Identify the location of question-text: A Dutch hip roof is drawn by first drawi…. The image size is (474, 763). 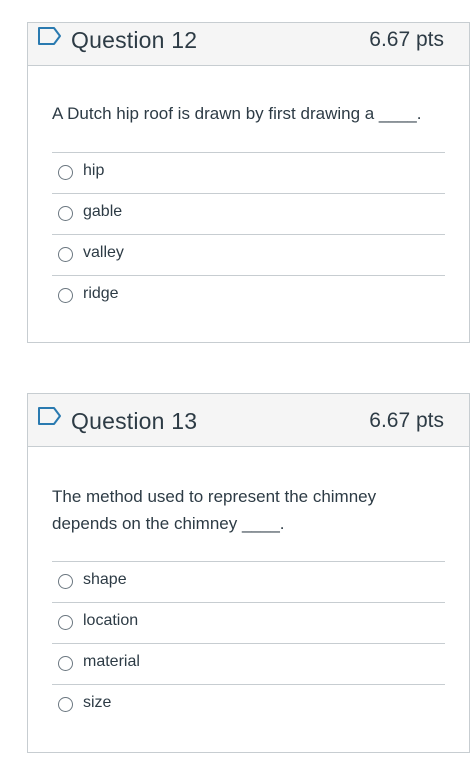
(237, 113).